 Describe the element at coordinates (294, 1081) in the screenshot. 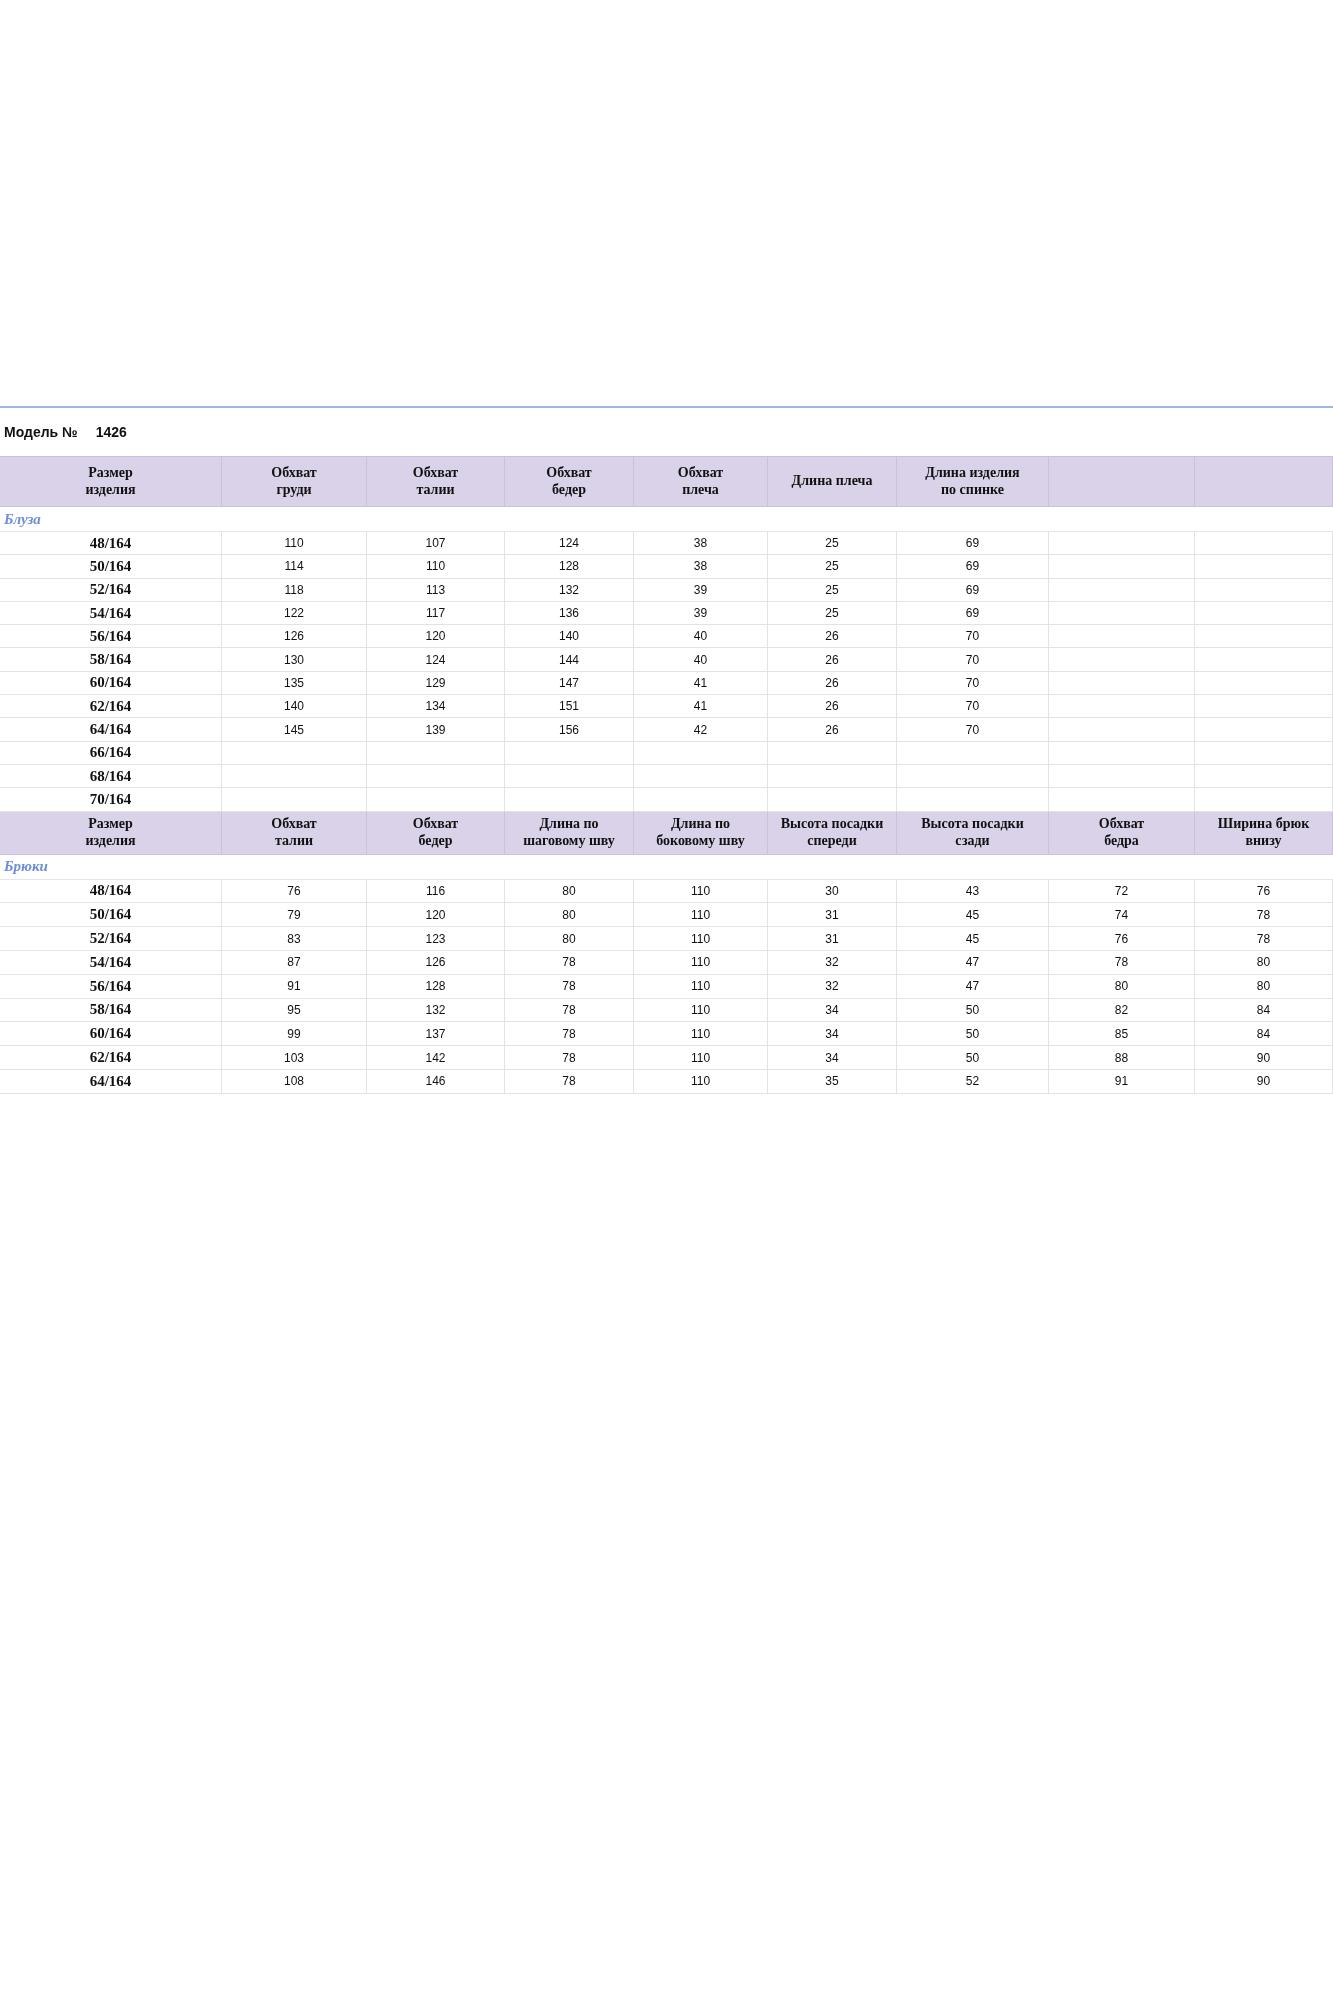

I see `table-cell: 108` at that location.